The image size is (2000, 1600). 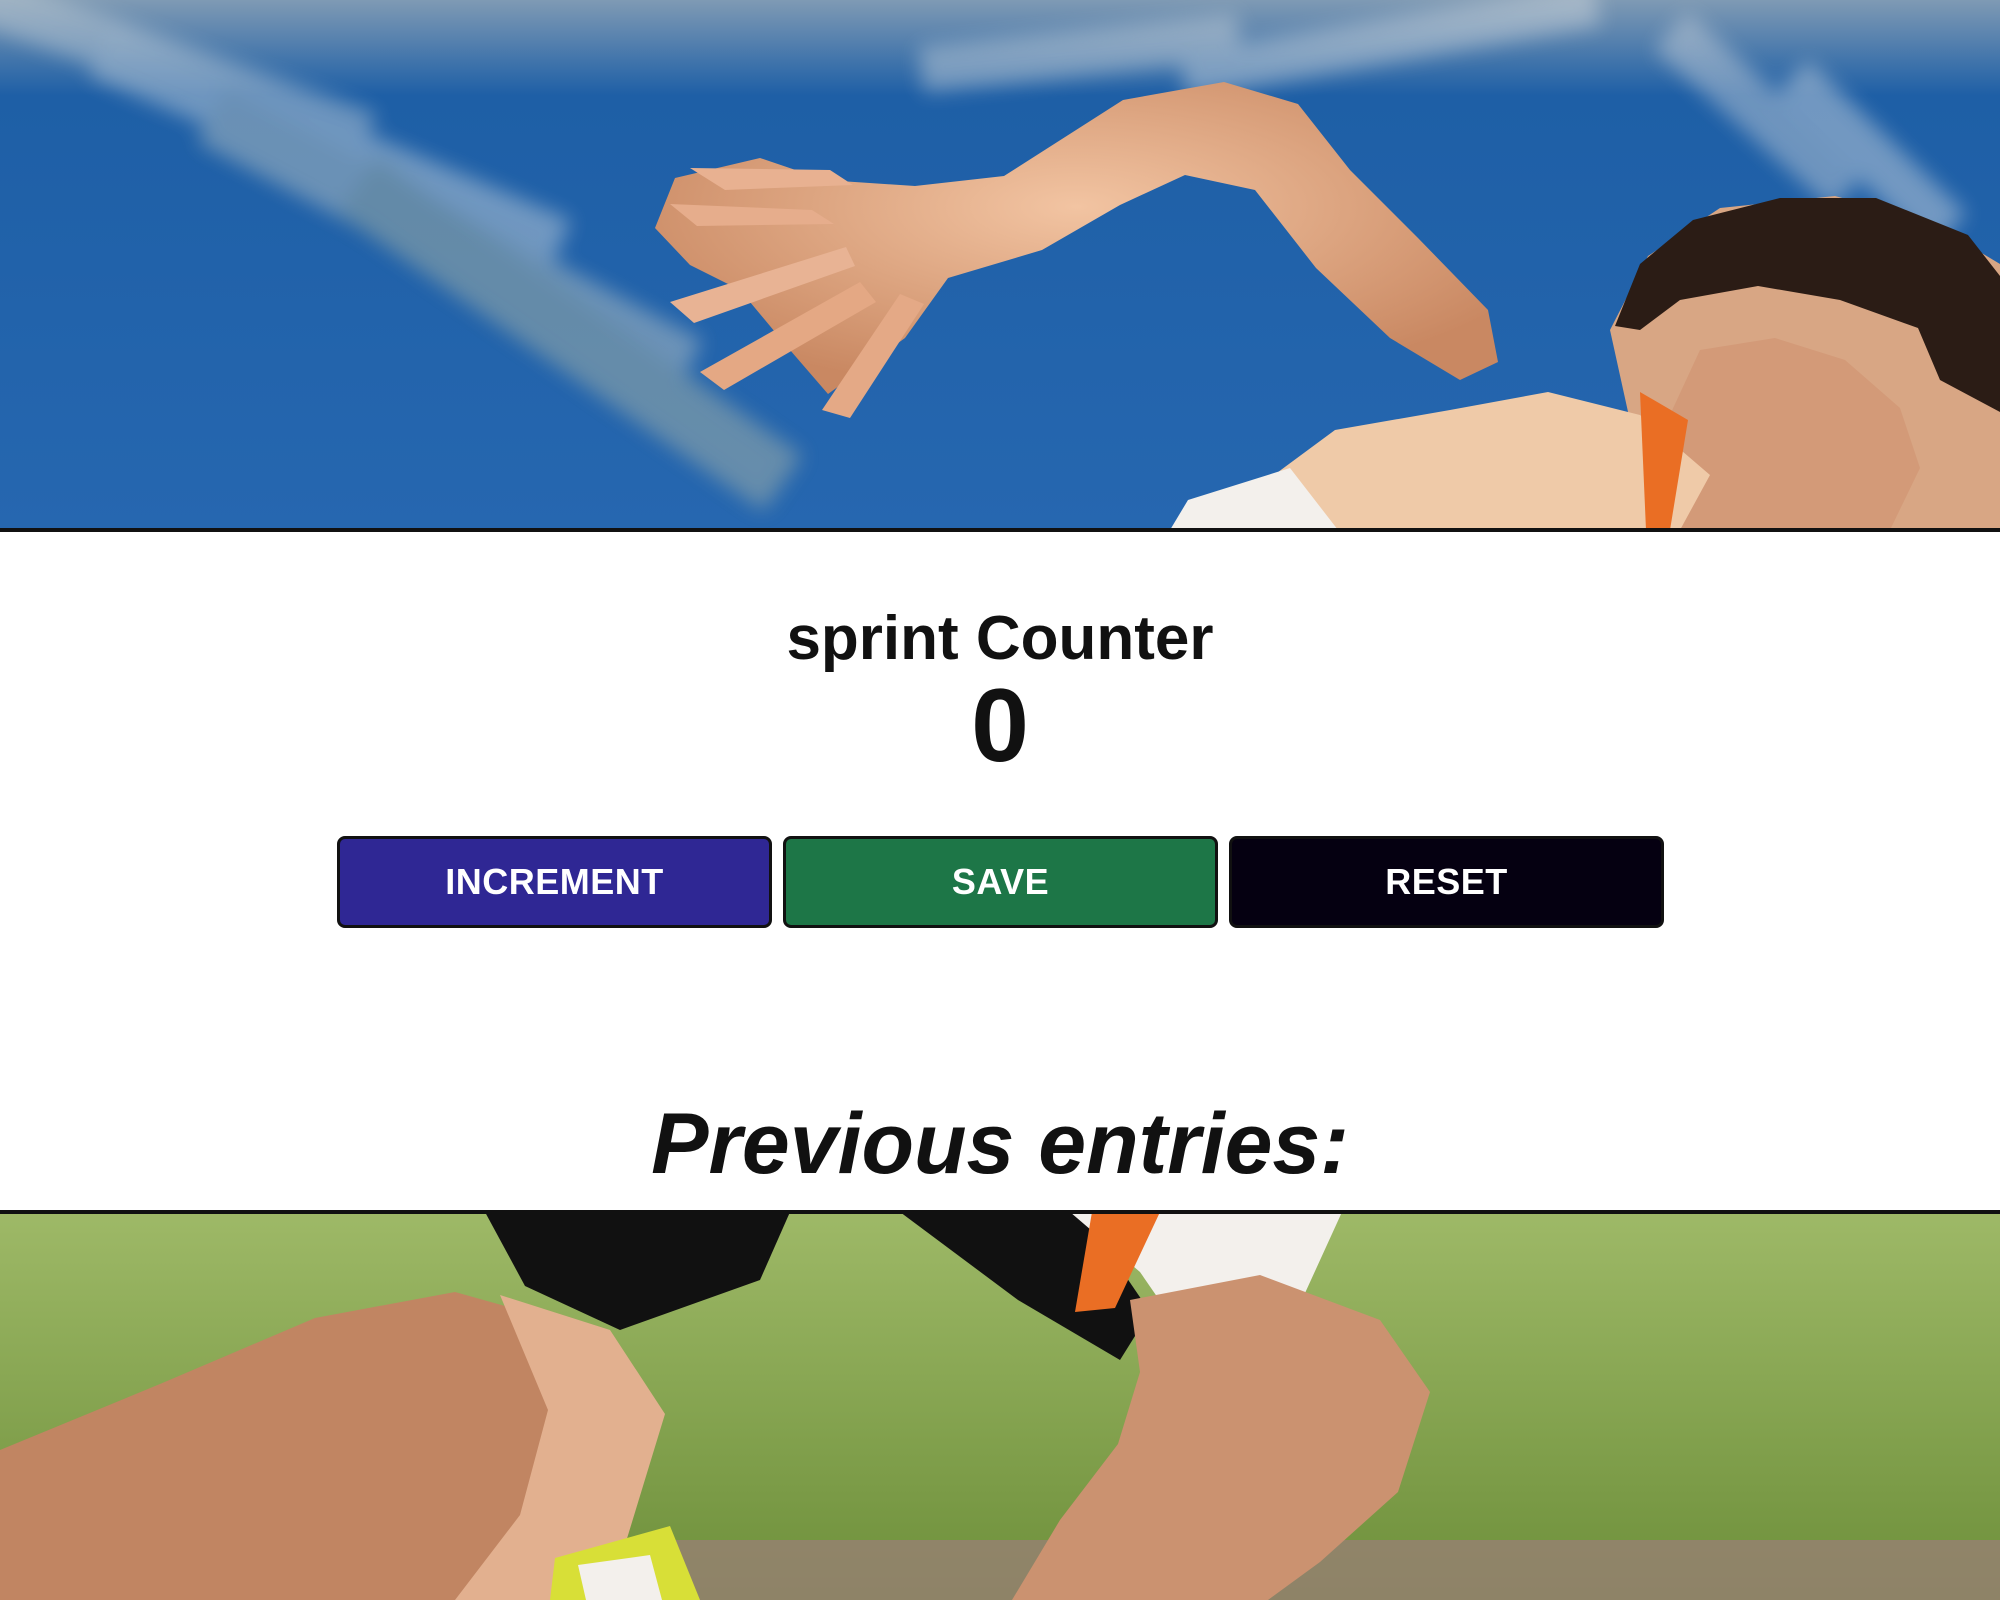 I want to click on action-buttons: INCREMENT SAVE RESET, so click(x=1000, y=882).